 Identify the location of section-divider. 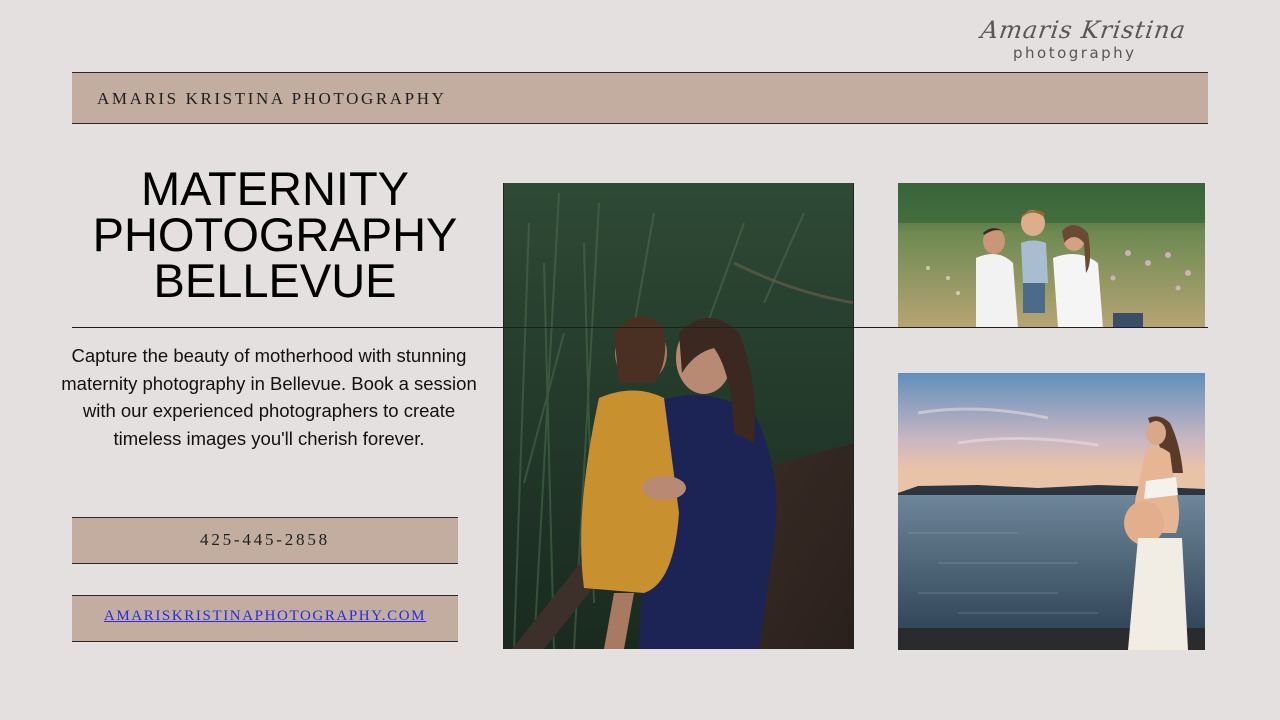
(640, 327).